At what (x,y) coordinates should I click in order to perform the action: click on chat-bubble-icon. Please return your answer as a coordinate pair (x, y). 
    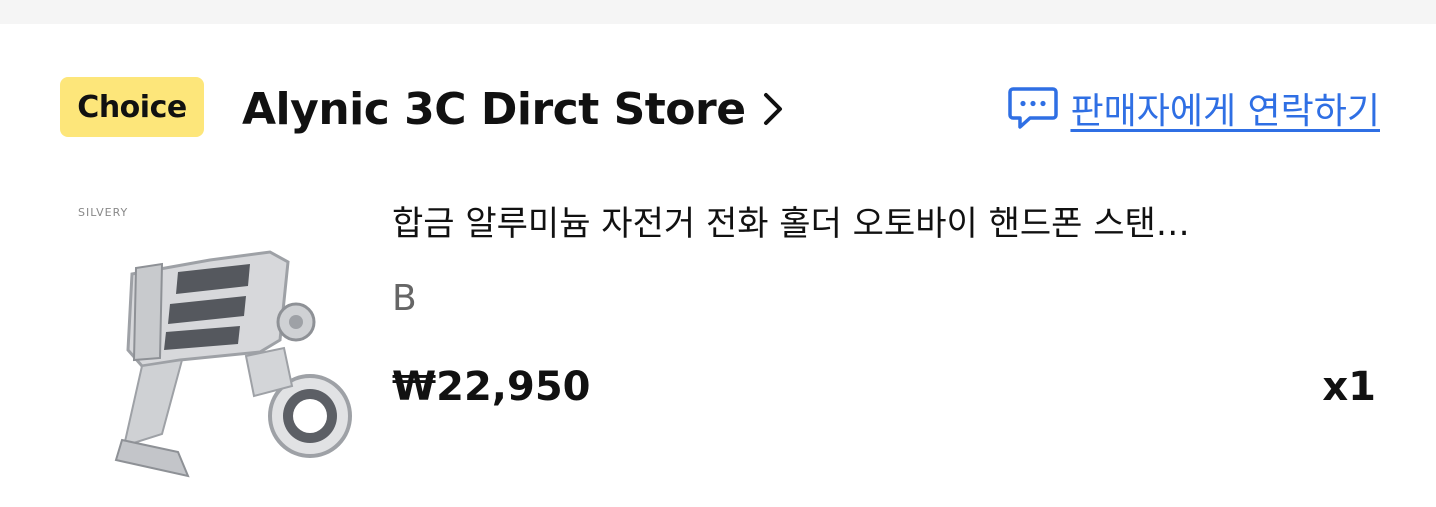
    Looking at the image, I should click on (1033, 108).